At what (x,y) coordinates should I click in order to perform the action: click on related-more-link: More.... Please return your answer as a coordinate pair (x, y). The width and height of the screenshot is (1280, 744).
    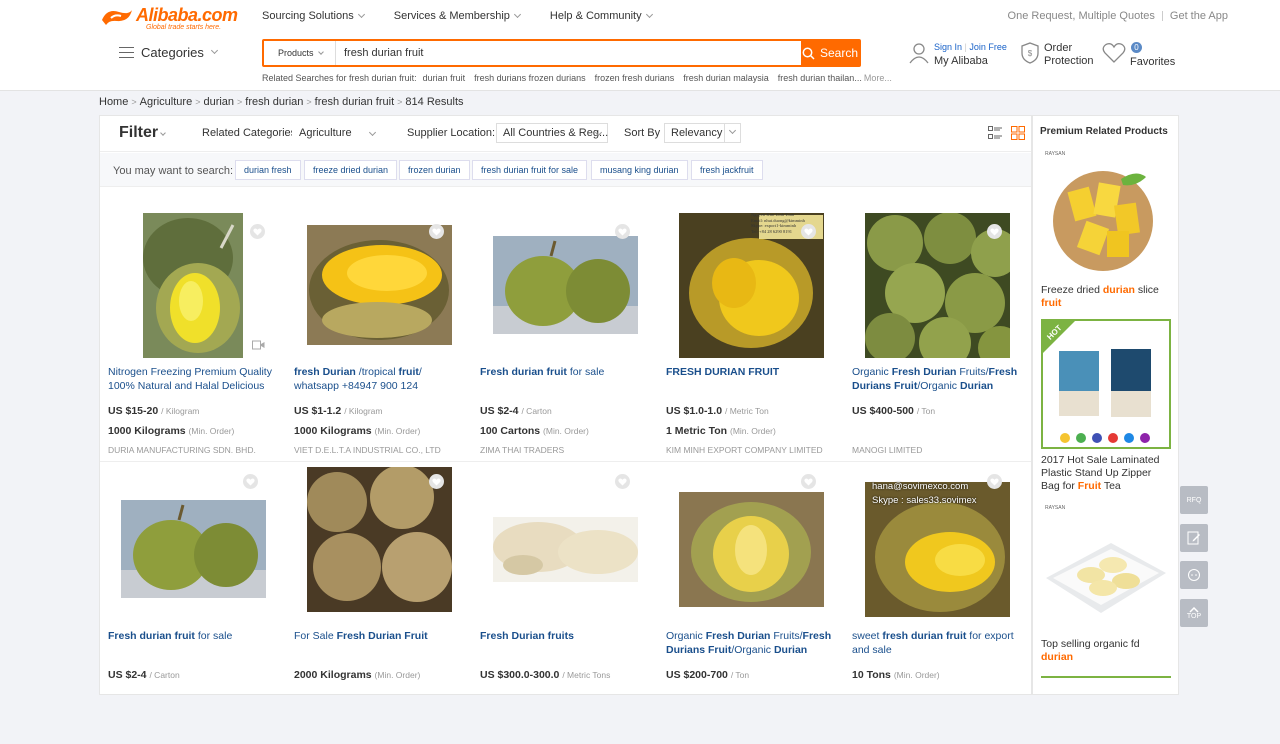
    Looking at the image, I should click on (878, 78).